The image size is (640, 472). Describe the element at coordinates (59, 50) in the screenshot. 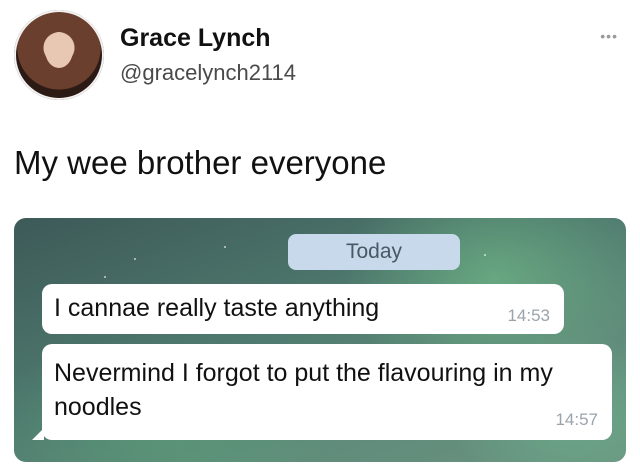

I see `avatar-face` at that location.